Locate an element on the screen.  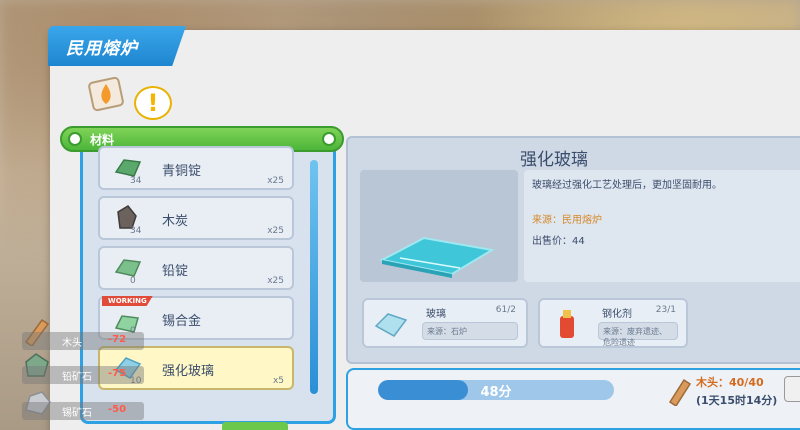
requirement-tempering-agent: 钢化剂 23/1 来源：废弃遗迹、危险遗迹 is located at coordinates (613, 323).